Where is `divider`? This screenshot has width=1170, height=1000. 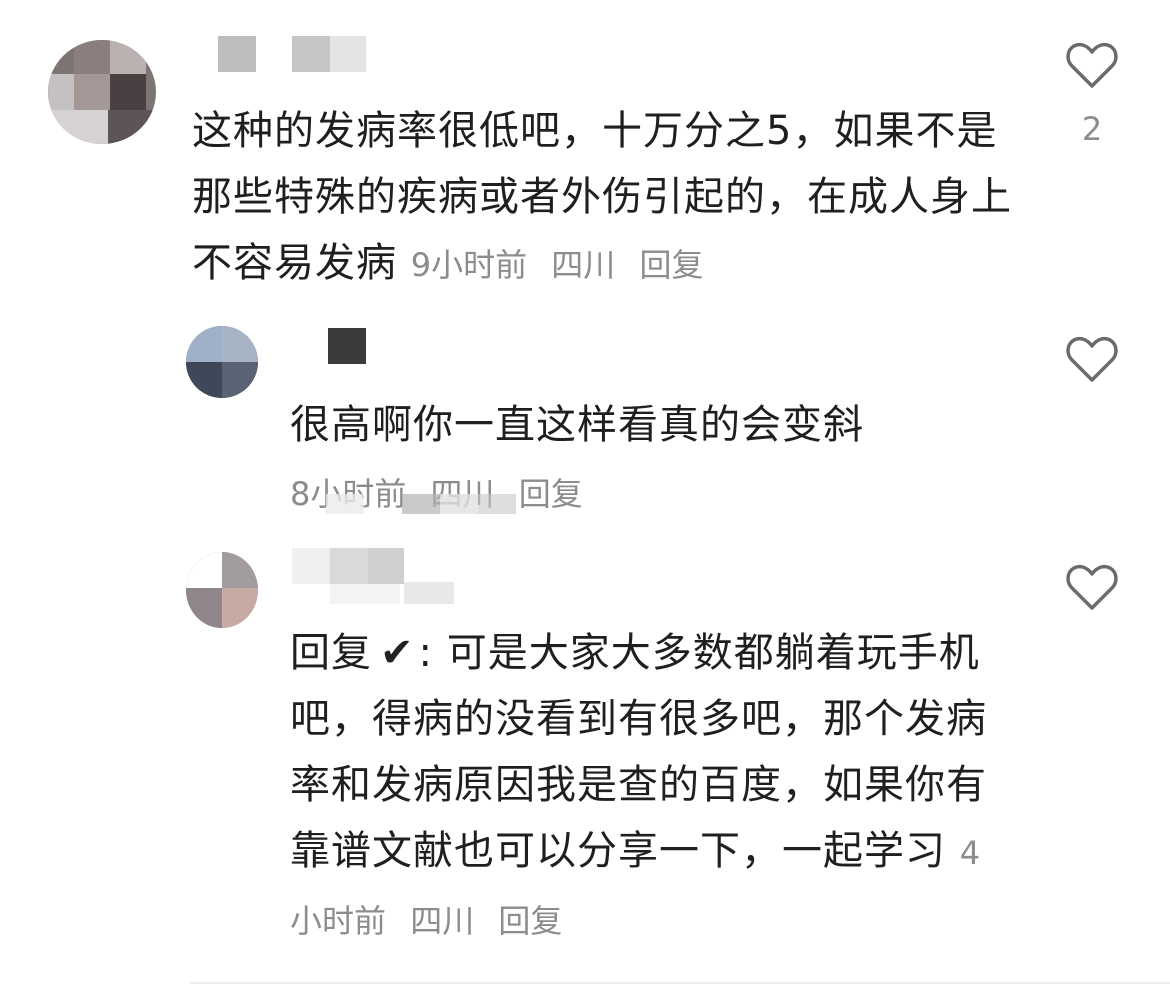
divider is located at coordinates (680, 983).